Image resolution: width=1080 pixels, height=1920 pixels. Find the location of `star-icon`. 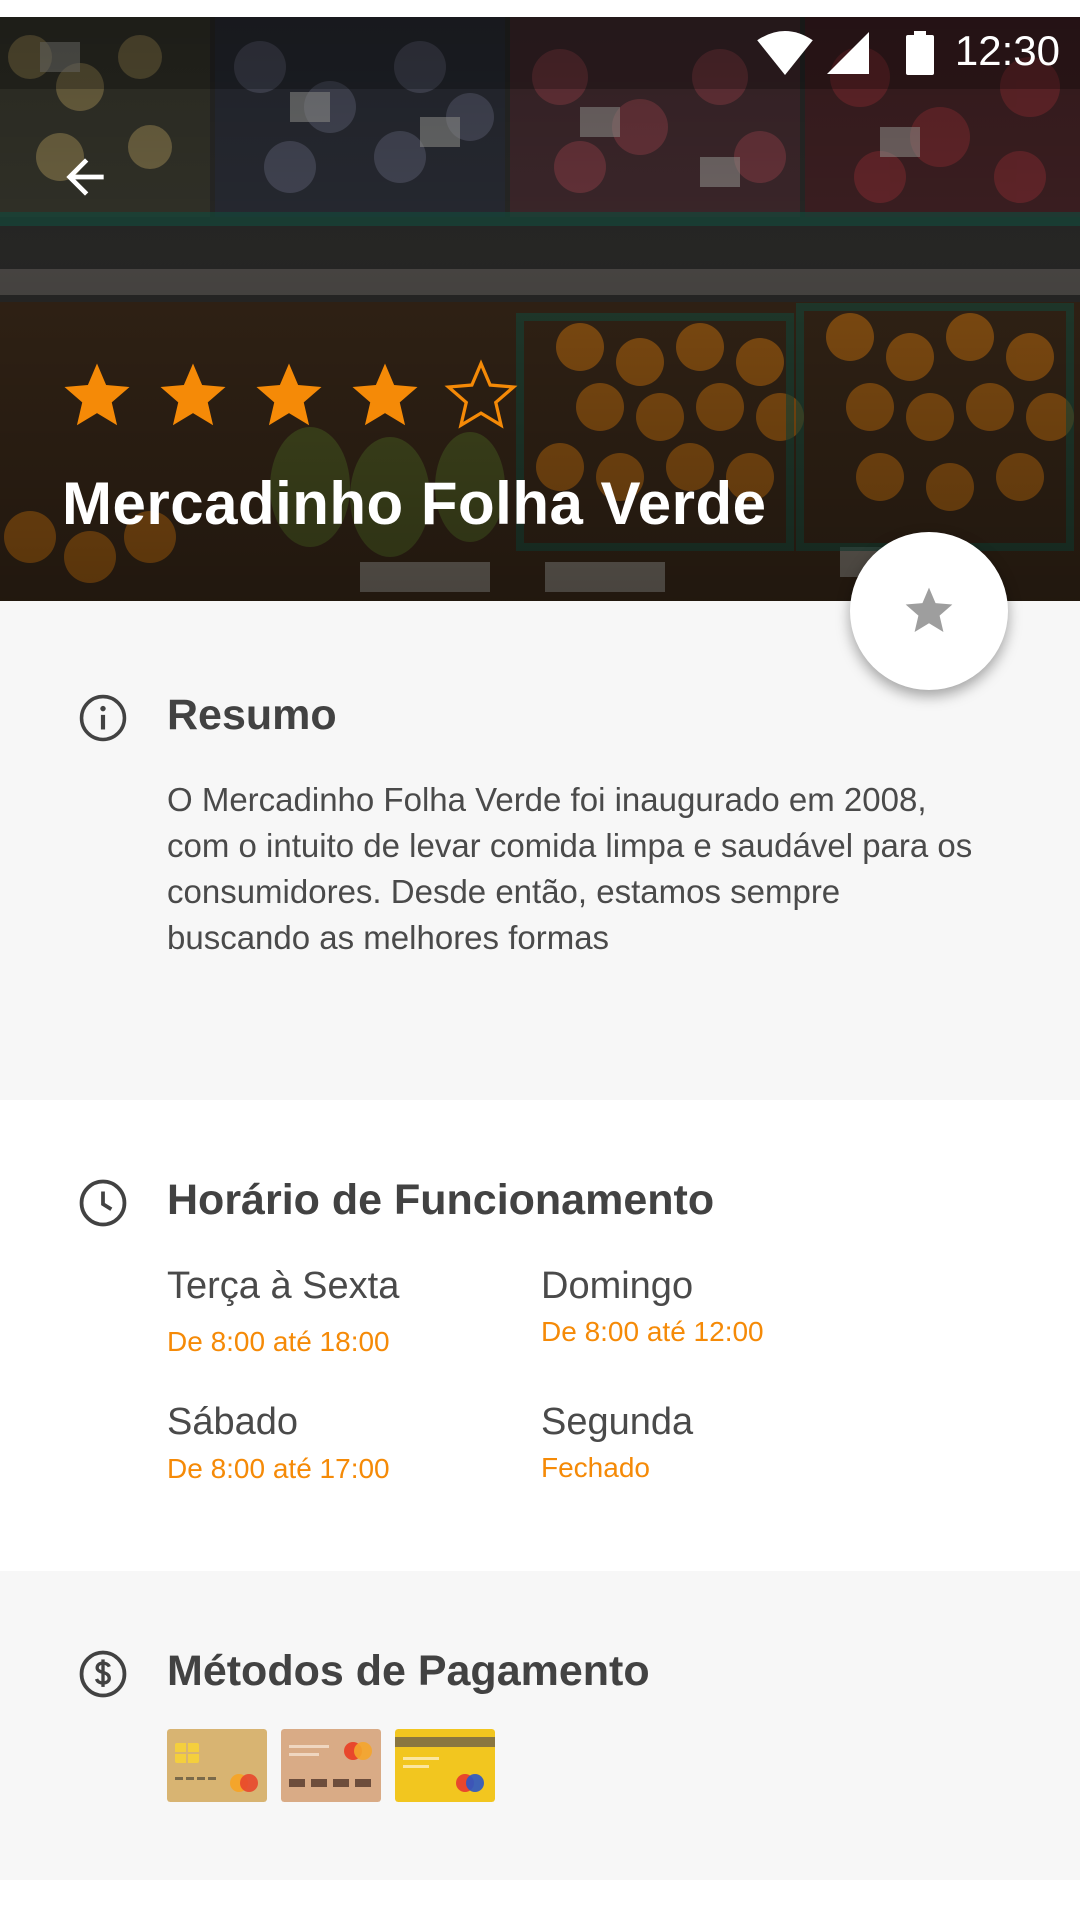

star-icon is located at coordinates (929, 609).